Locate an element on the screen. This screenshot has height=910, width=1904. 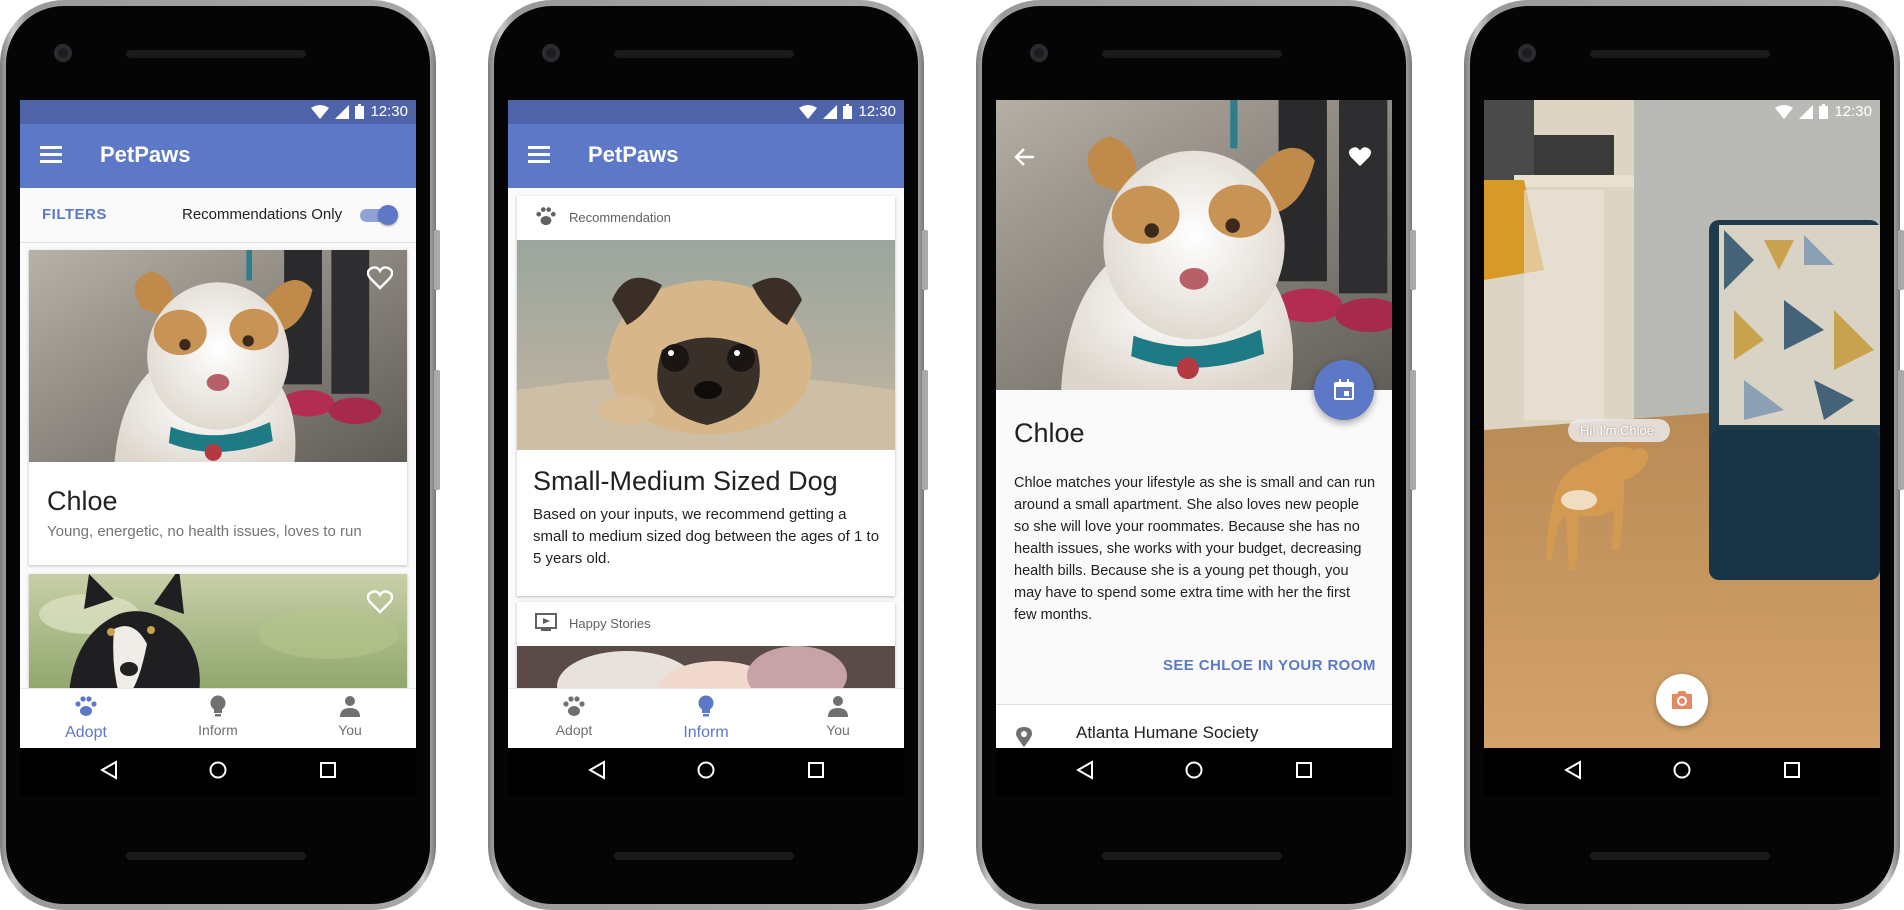
calendar-icon is located at coordinates (1344, 389).